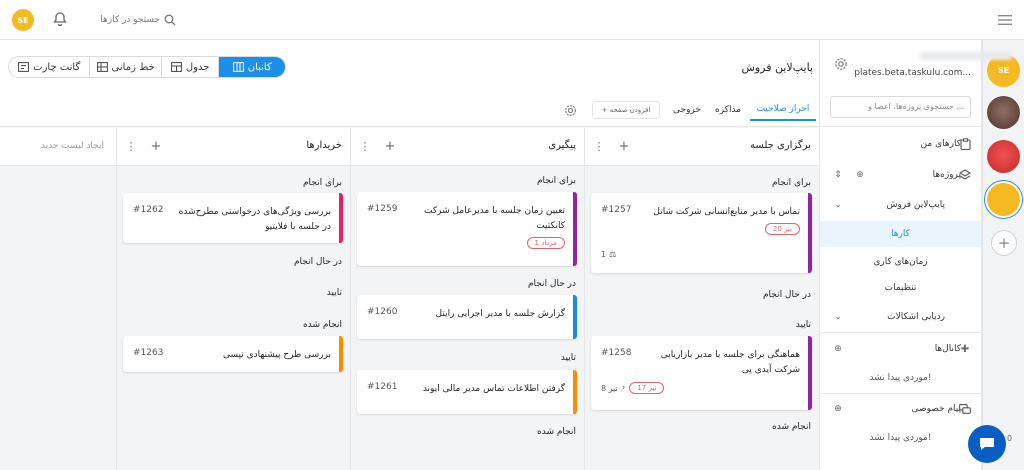 The image size is (1024, 470). I want to click on view-table: جدول, so click(191, 67).